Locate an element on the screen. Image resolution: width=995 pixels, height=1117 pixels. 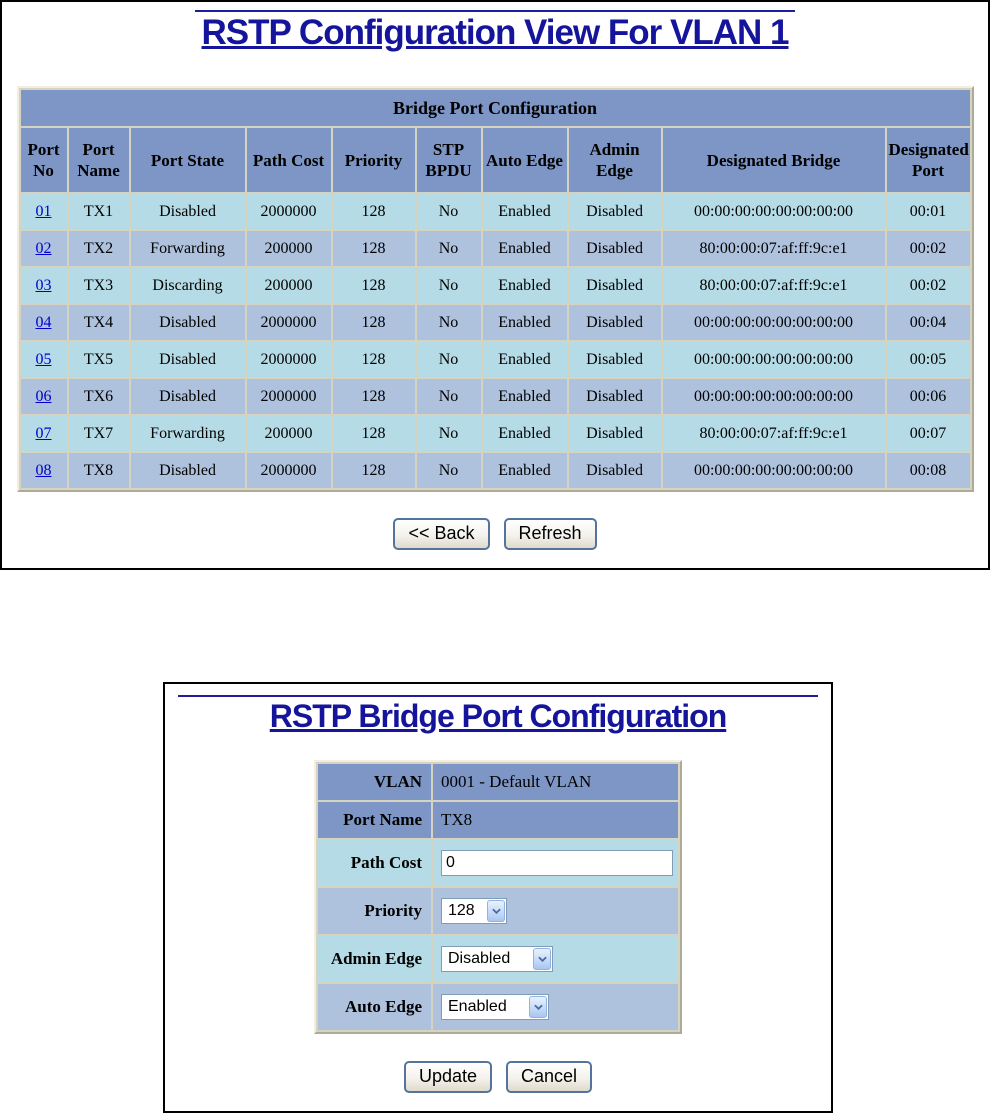
port-link: 04 is located at coordinates (44, 322).